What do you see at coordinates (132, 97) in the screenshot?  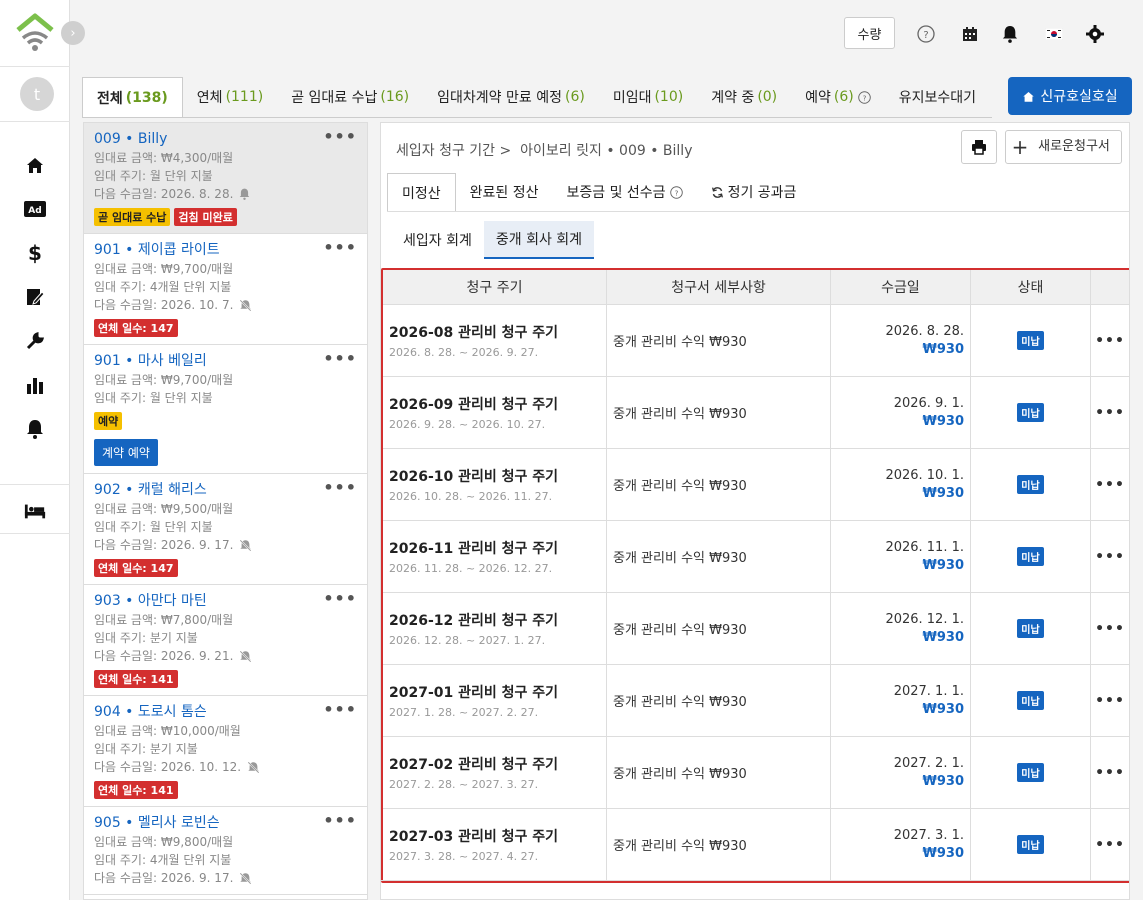 I see `tab-all: 전체 (138)` at bounding box center [132, 97].